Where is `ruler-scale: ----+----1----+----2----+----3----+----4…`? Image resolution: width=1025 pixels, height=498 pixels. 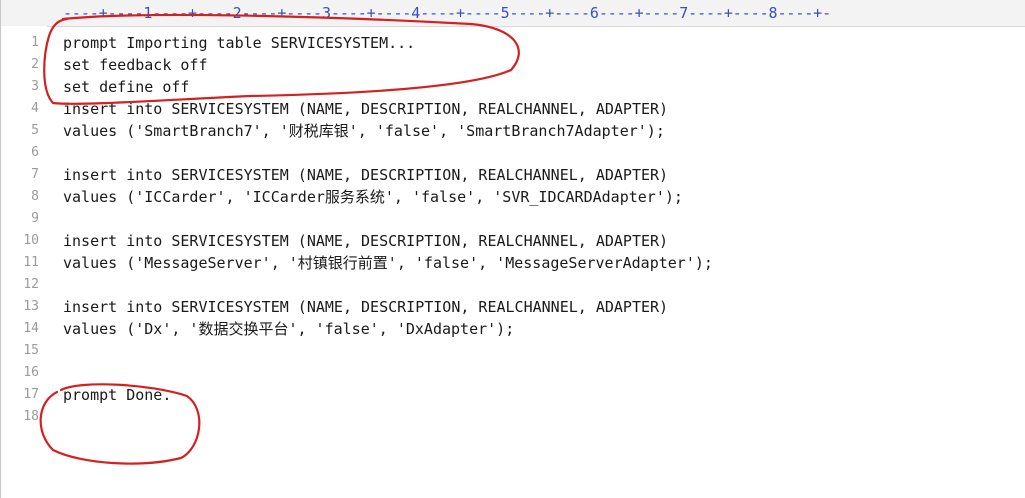 ruler-scale: ----+----1----+----2----+----3----+----4… is located at coordinates (447, 13).